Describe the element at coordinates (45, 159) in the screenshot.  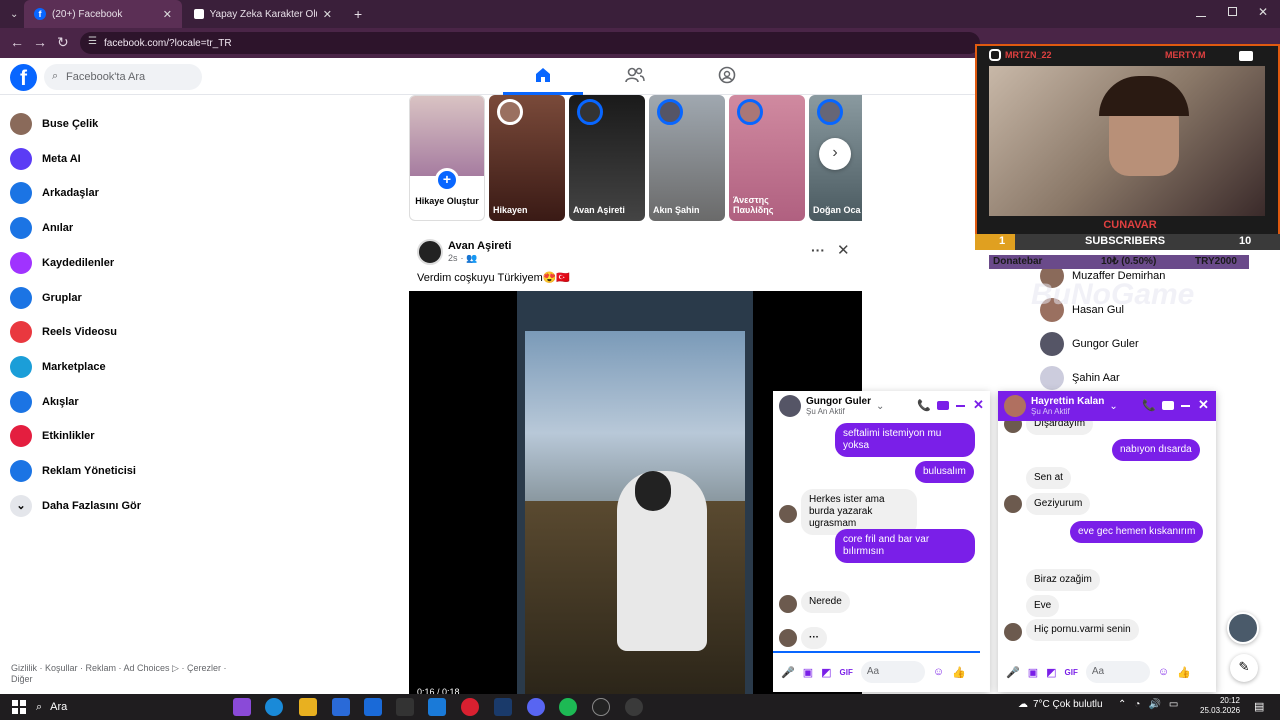
I see `sidebar-item-meta-ai: Meta AI` at that location.